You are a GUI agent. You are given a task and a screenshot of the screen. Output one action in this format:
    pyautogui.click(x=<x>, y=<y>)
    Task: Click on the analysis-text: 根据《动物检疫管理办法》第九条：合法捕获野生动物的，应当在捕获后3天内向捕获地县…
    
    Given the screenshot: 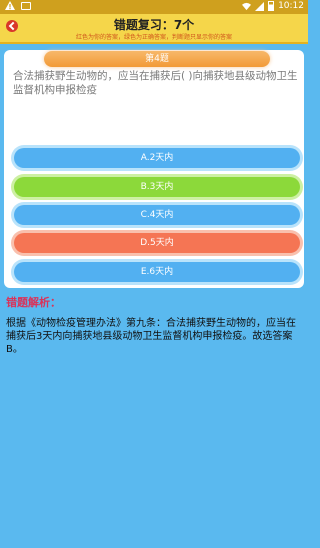 What is the action you would take?
    pyautogui.click(x=151, y=336)
    